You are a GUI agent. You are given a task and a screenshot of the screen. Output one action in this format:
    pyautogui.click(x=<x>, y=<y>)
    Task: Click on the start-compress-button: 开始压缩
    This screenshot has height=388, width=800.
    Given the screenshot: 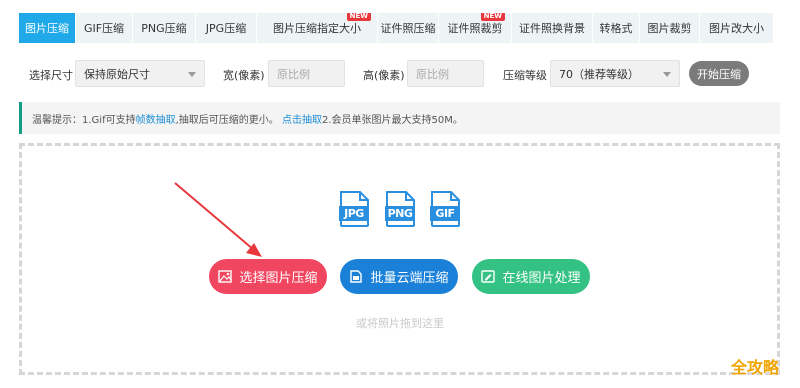 What is the action you would take?
    pyautogui.click(x=719, y=73)
    